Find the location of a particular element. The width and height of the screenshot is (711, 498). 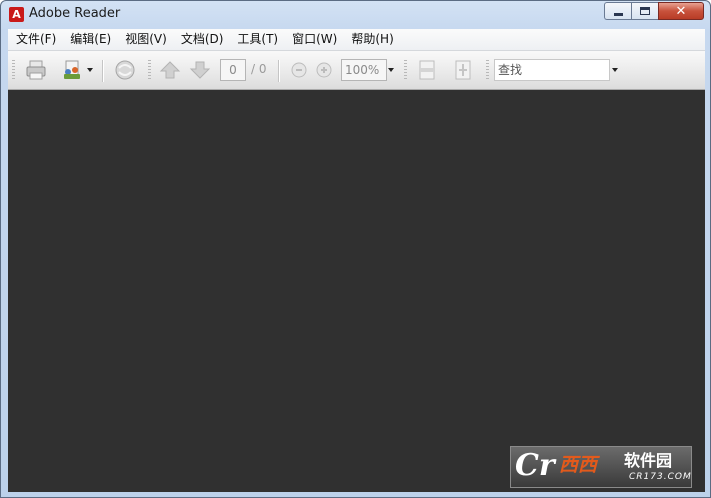

next-page-icon is located at coordinates (200, 70).